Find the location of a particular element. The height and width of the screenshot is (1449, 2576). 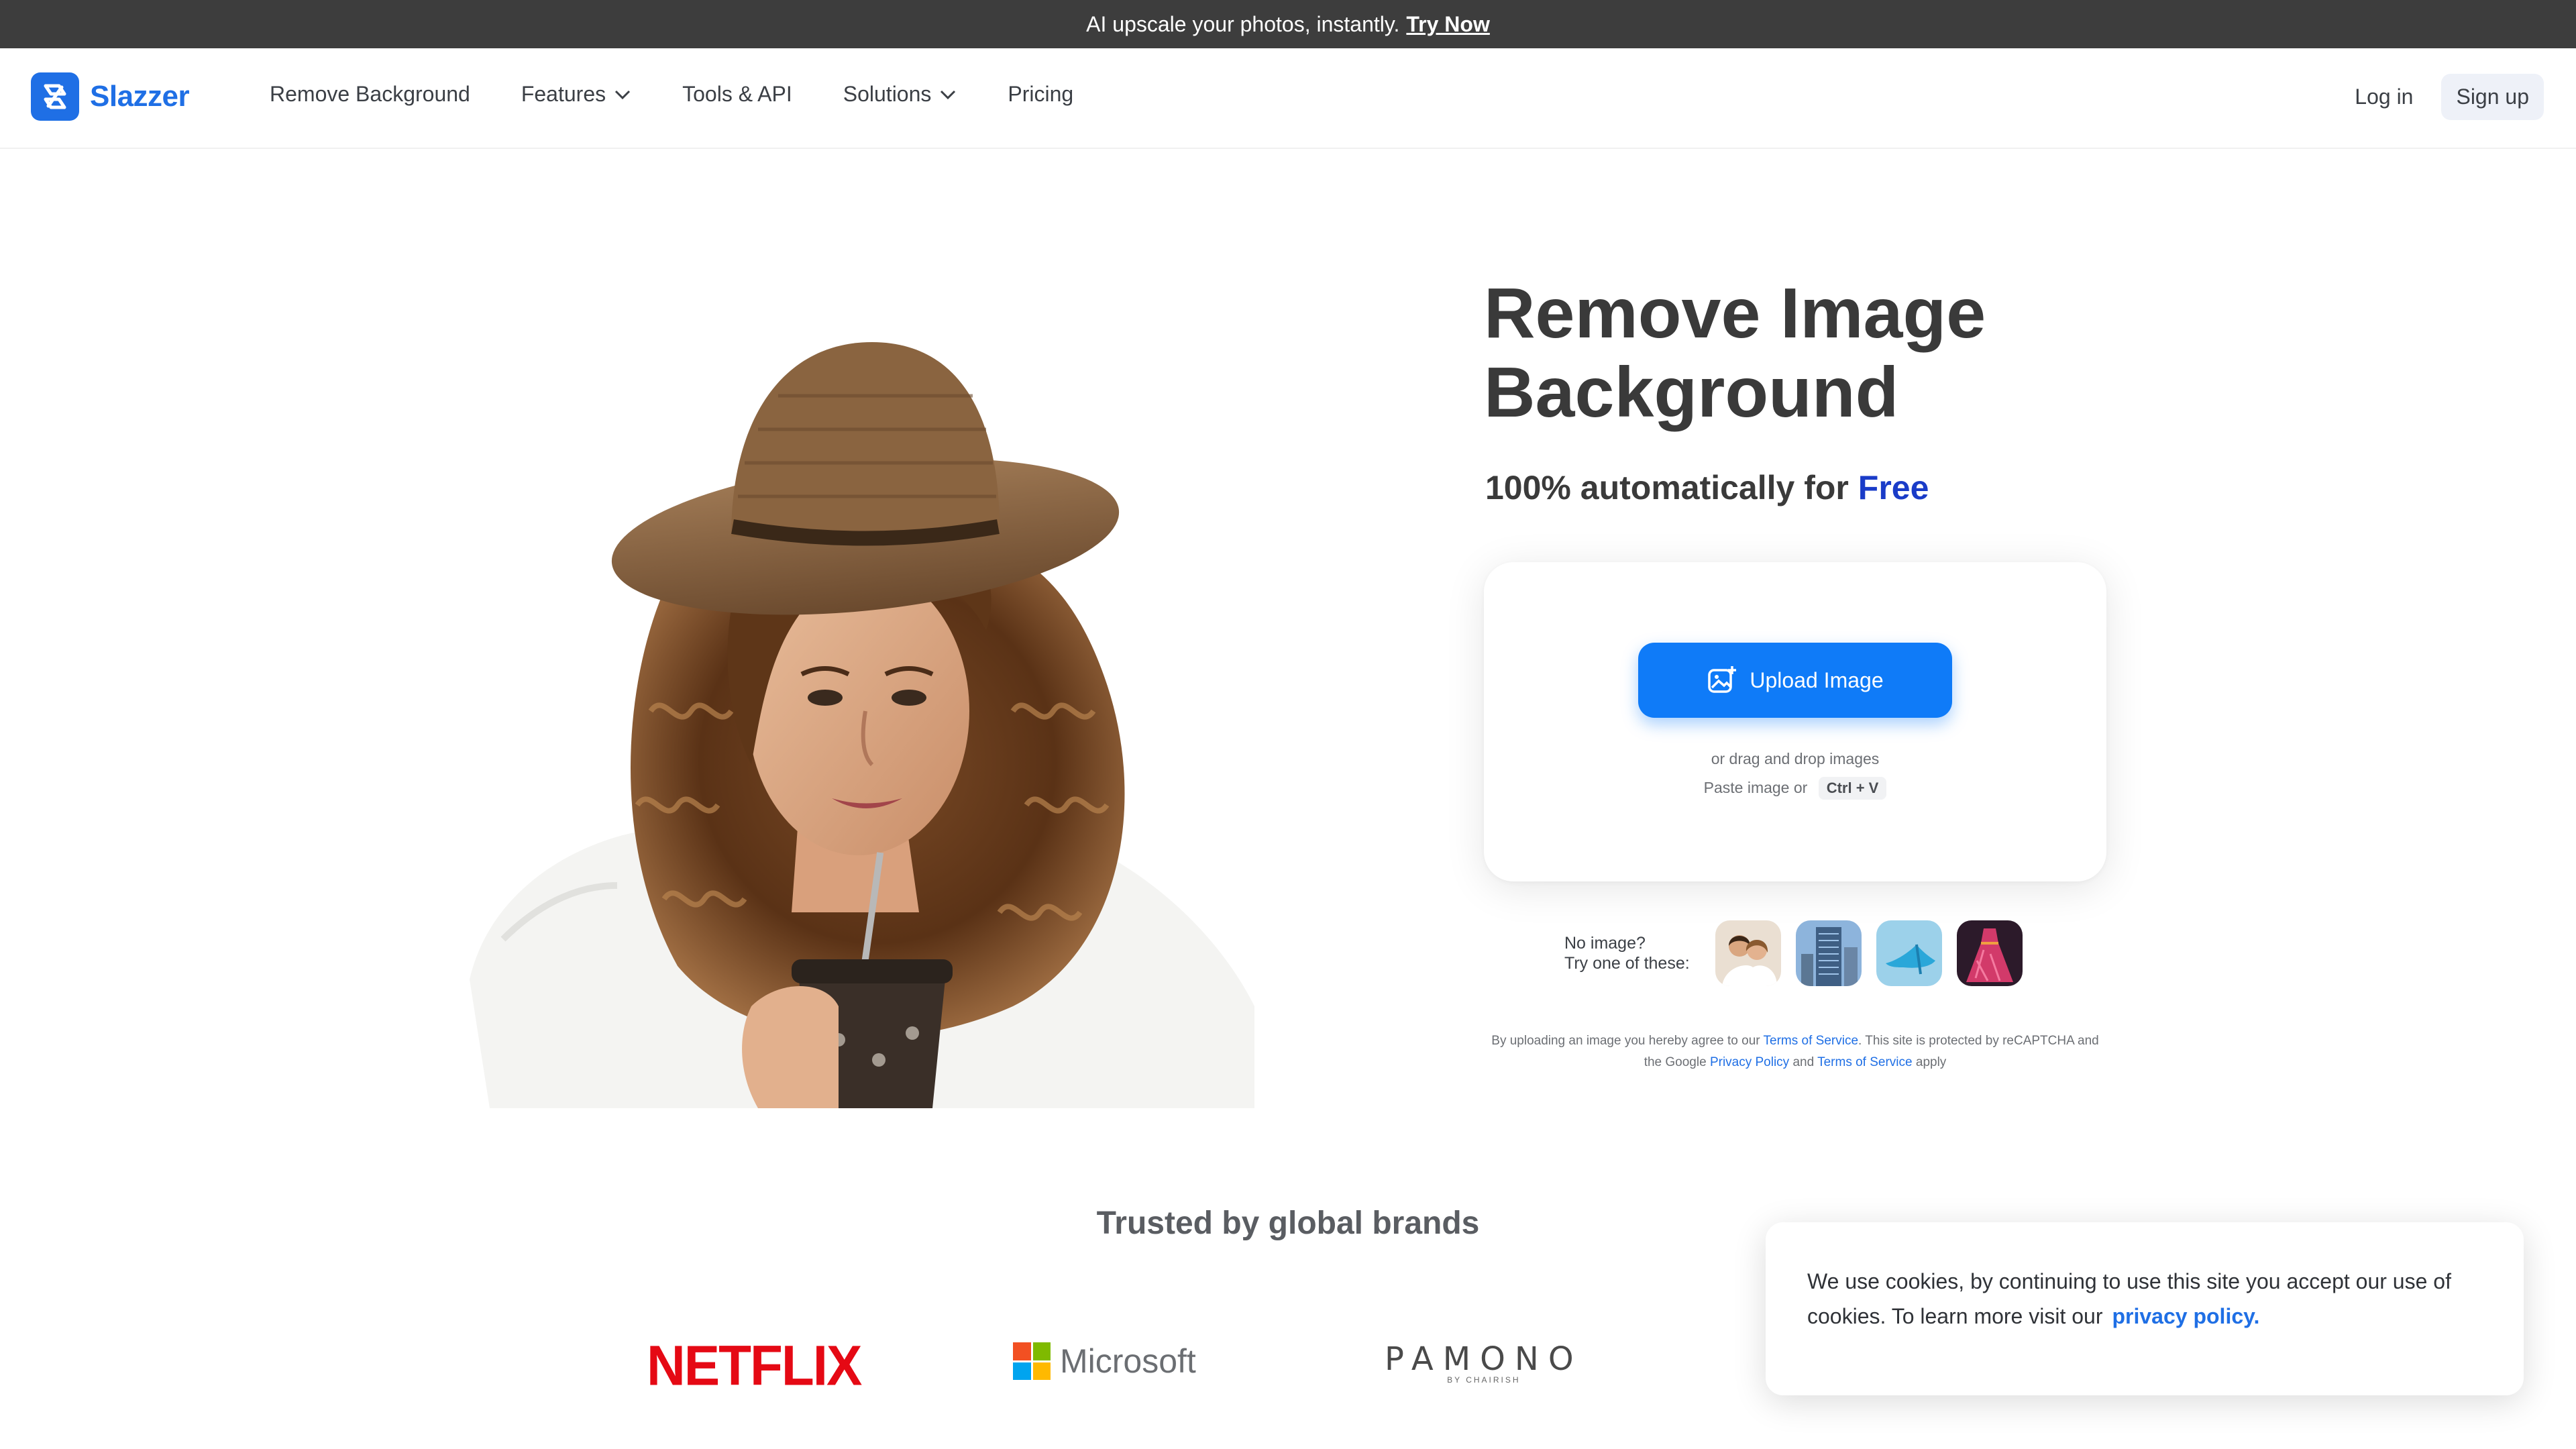

nav-item-label: Pricing is located at coordinates (1041, 94).